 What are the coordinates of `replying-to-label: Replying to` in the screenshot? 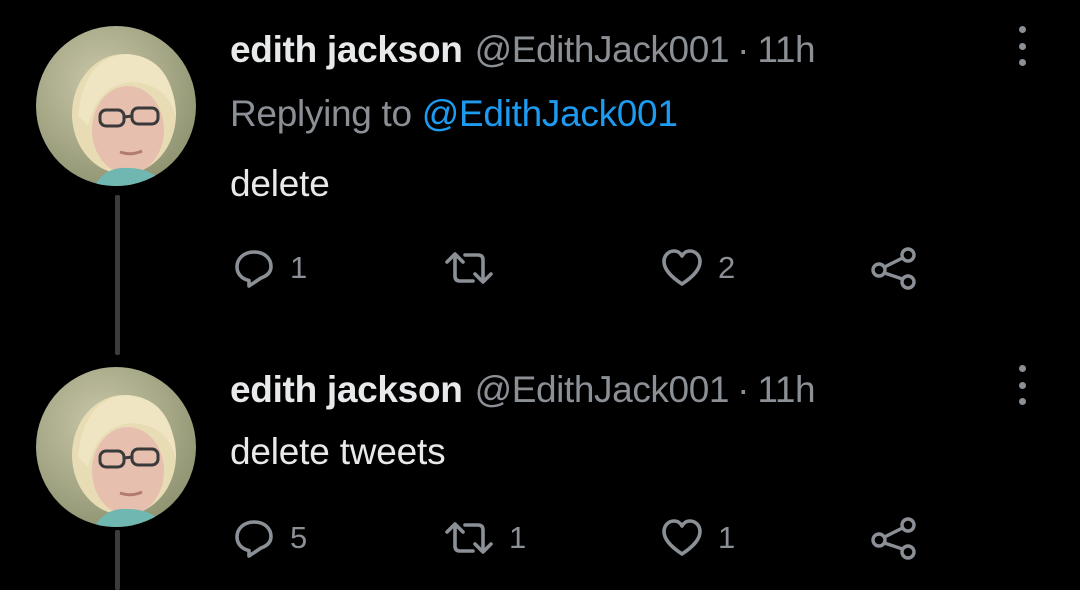 It's located at (321, 113).